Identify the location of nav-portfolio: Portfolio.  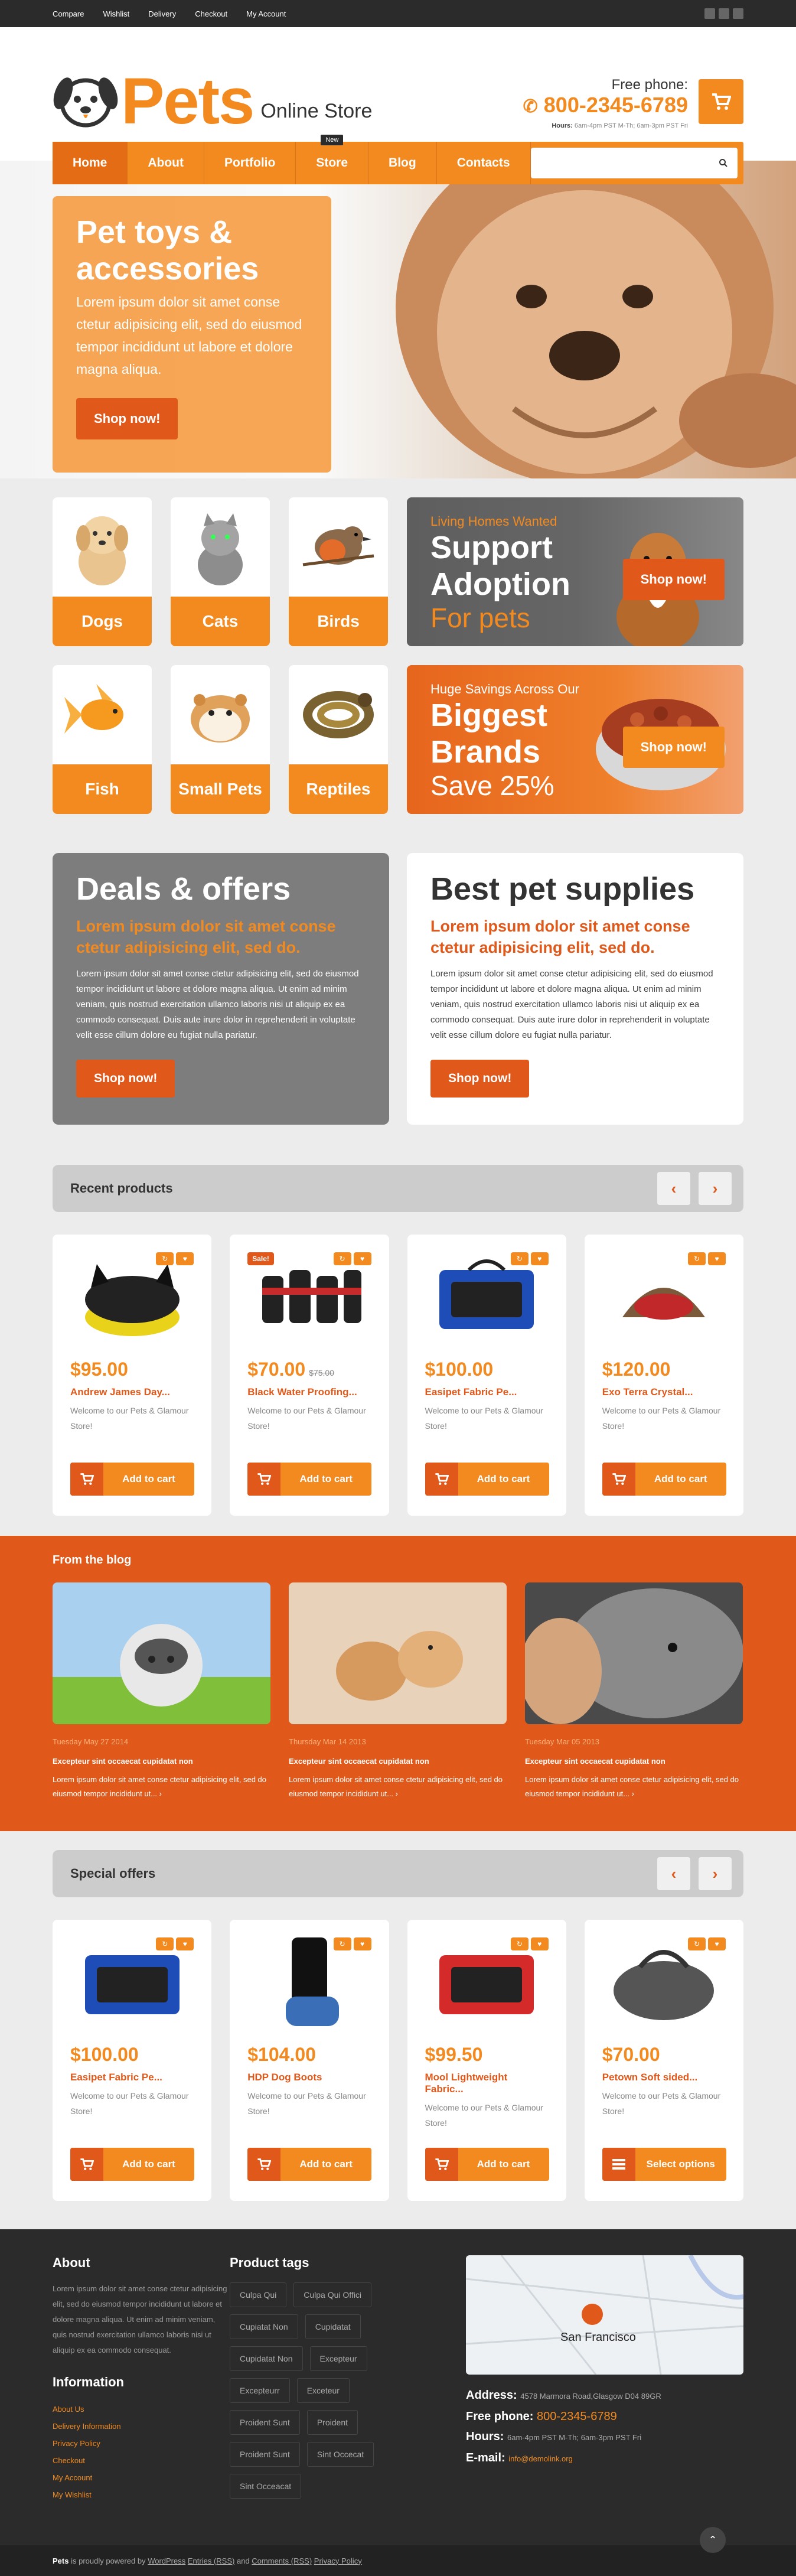
(250, 163).